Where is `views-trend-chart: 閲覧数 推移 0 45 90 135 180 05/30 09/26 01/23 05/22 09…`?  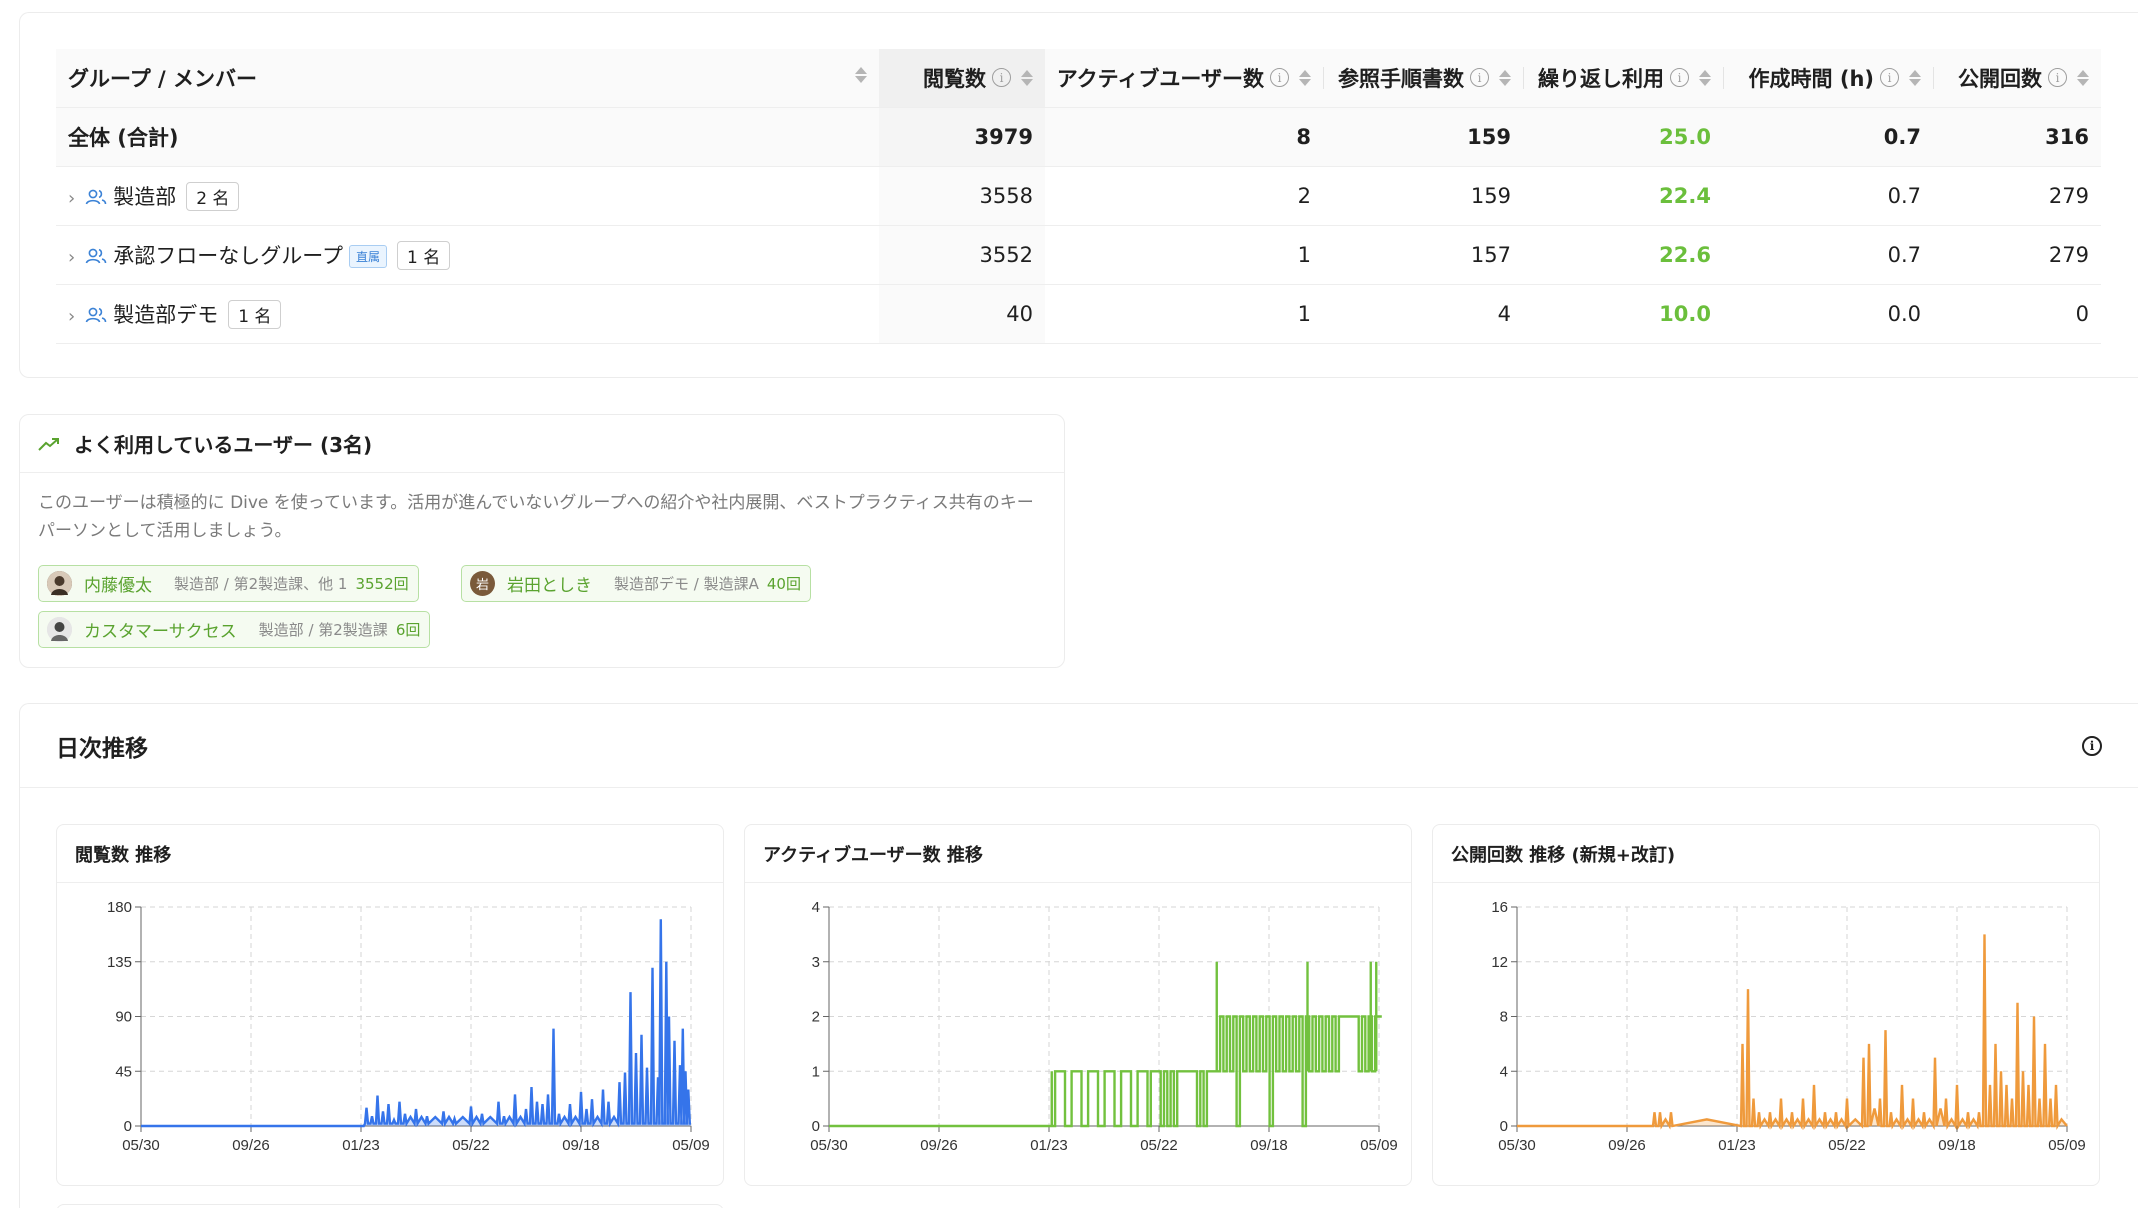 views-trend-chart: 閲覧数 推移 0 45 90 135 180 05/30 09/26 01/23 05/22 09… is located at coordinates (390, 1005).